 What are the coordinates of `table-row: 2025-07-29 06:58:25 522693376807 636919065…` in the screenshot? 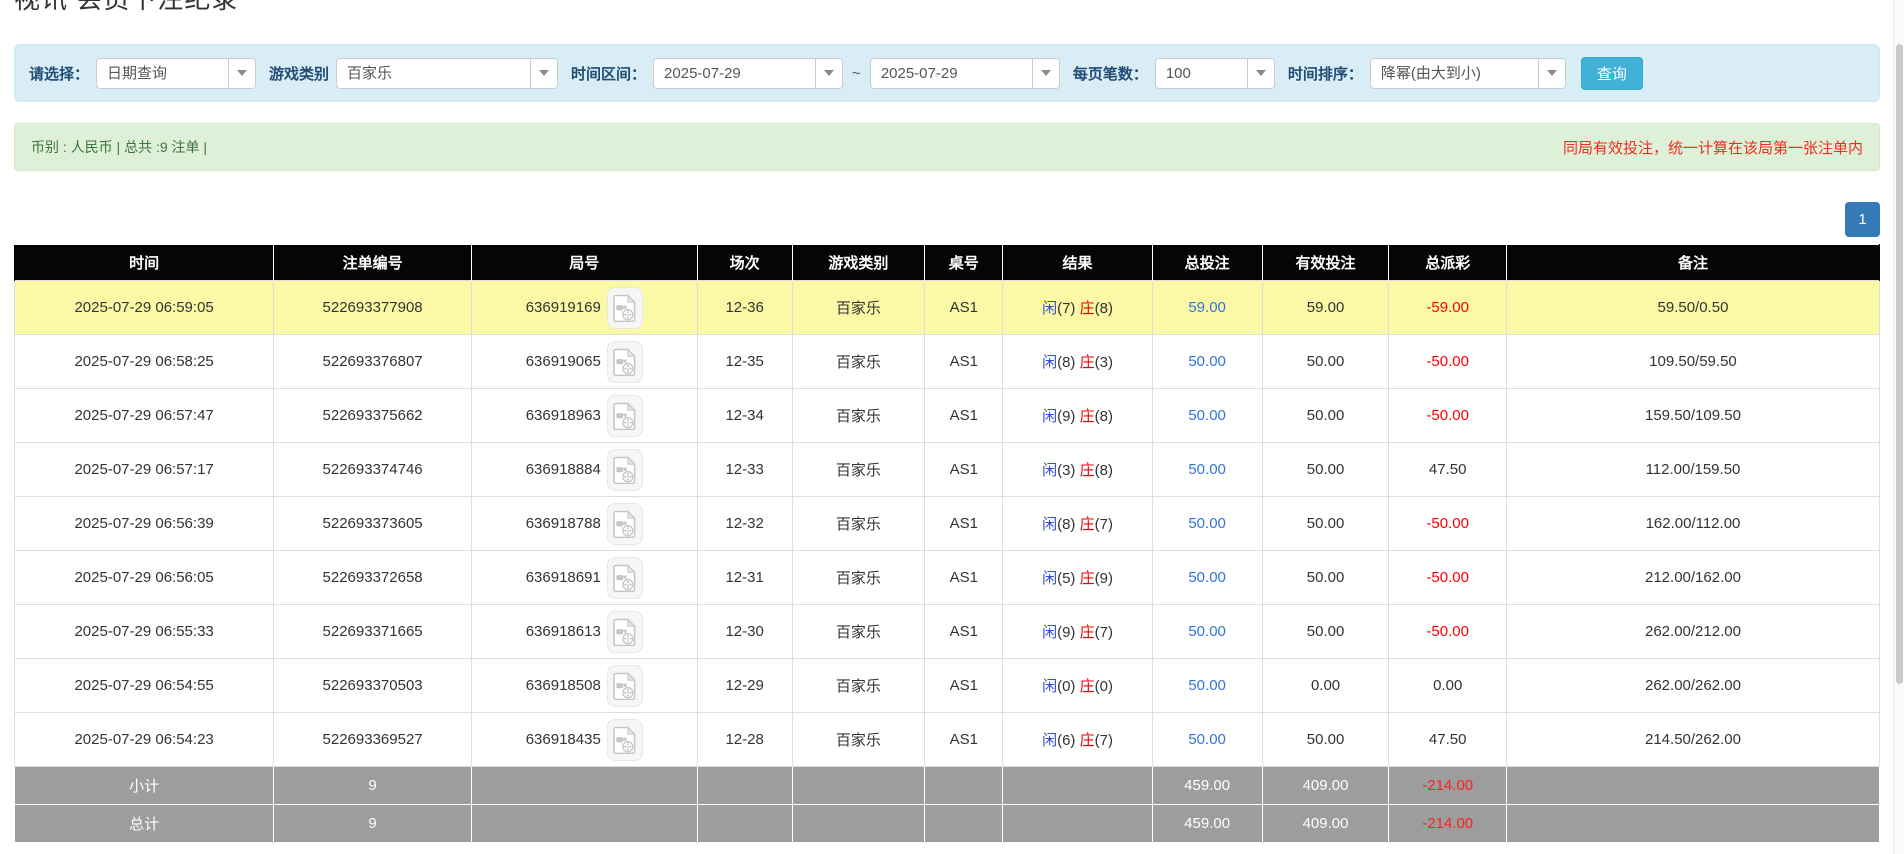 It's located at (947, 361).